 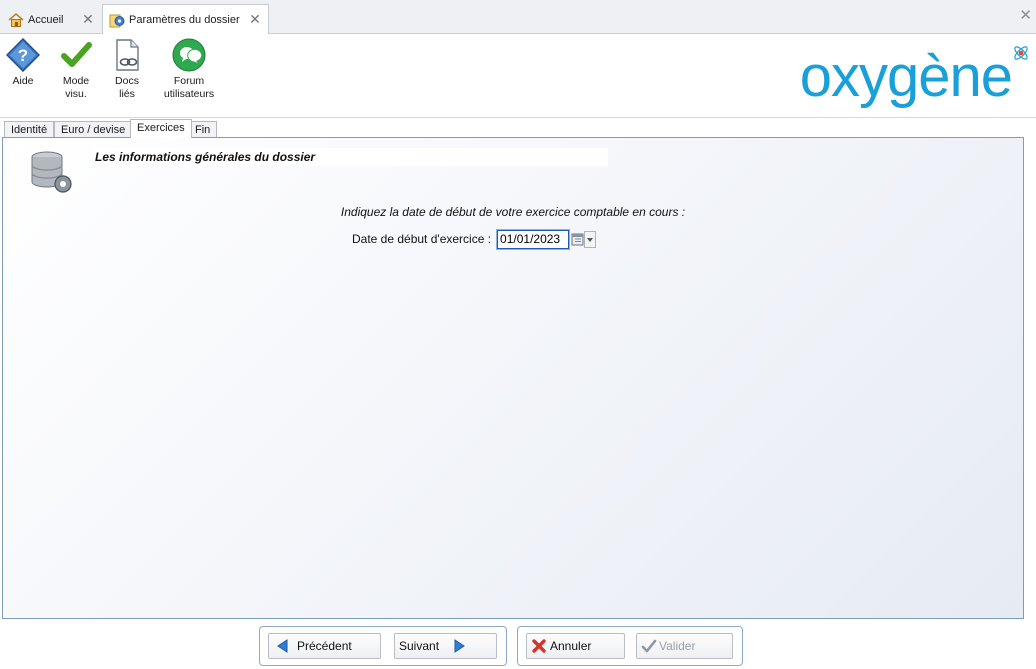 What do you see at coordinates (906, 76) in the screenshot?
I see `logo-text: oxygène` at bounding box center [906, 76].